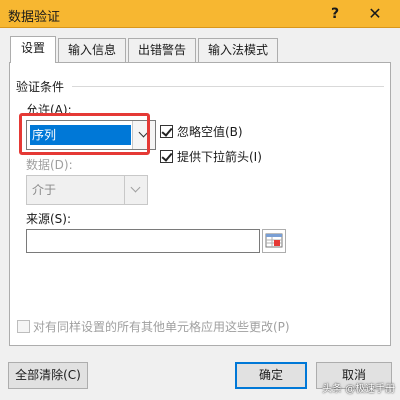 This screenshot has width=400, height=400. I want to click on ok-button: 确定, so click(271, 375).